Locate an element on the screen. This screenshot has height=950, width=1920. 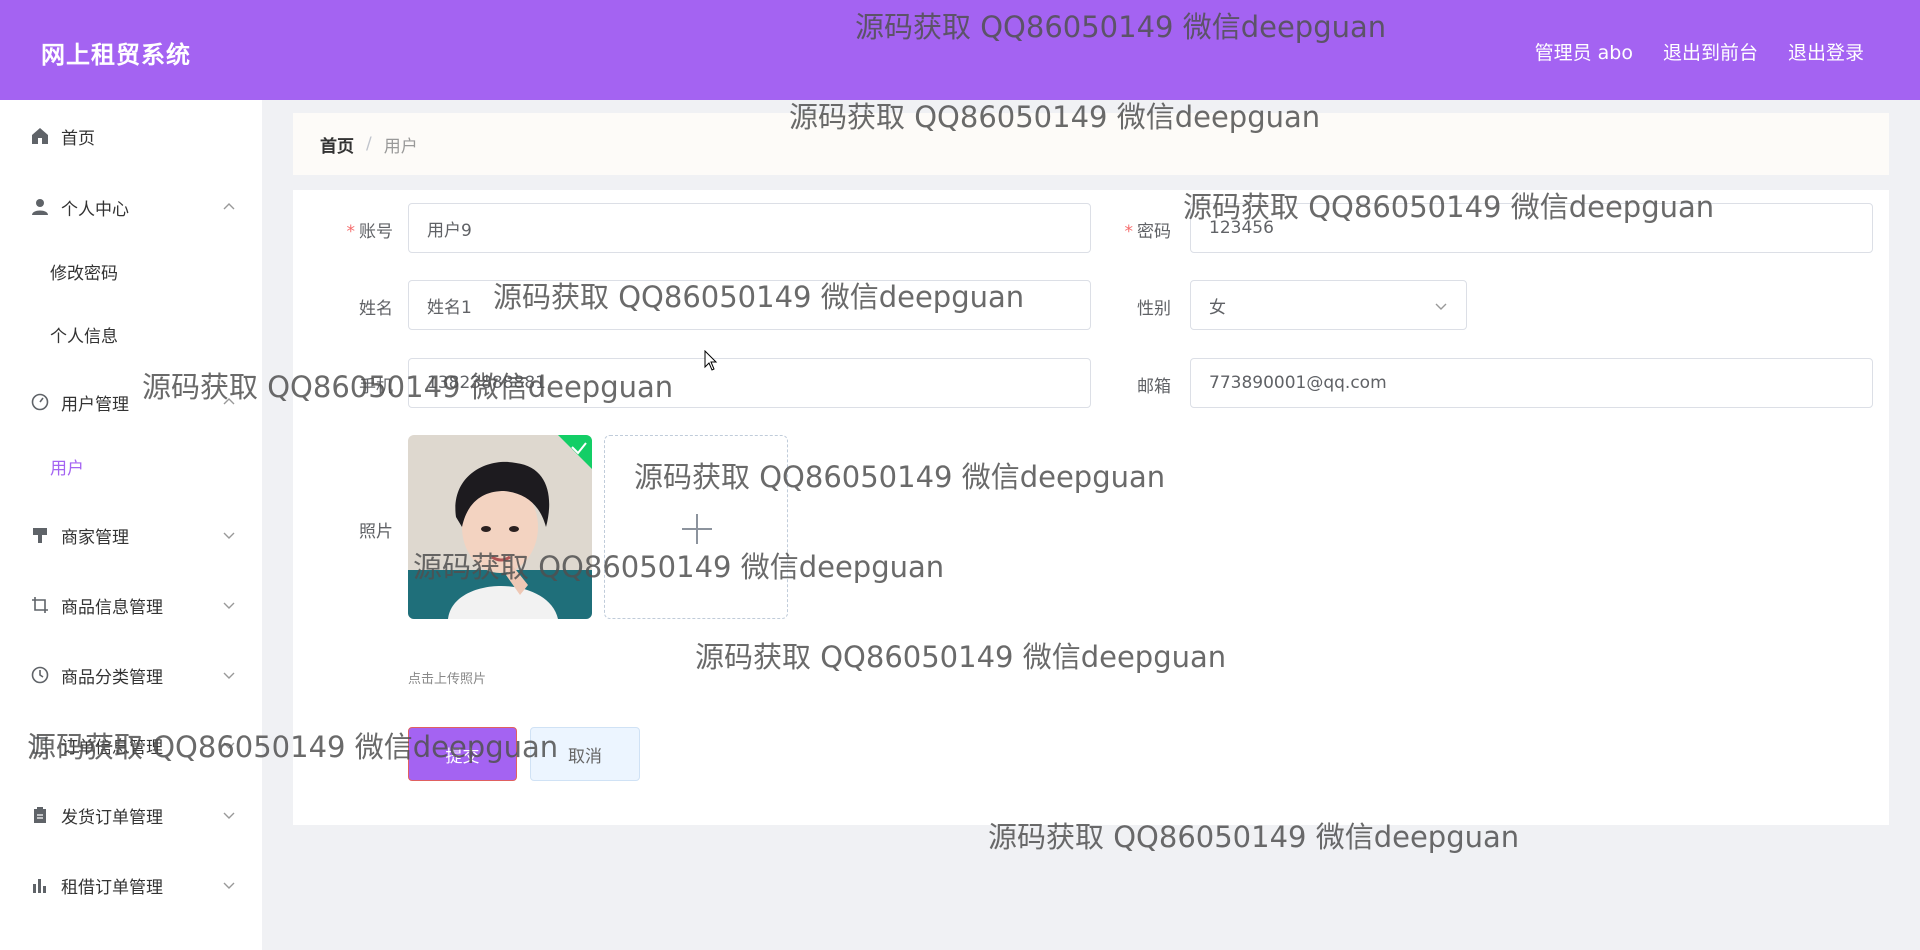
sidebar-item-order-info-management: 订单信息管理 is located at coordinates (131, 745).